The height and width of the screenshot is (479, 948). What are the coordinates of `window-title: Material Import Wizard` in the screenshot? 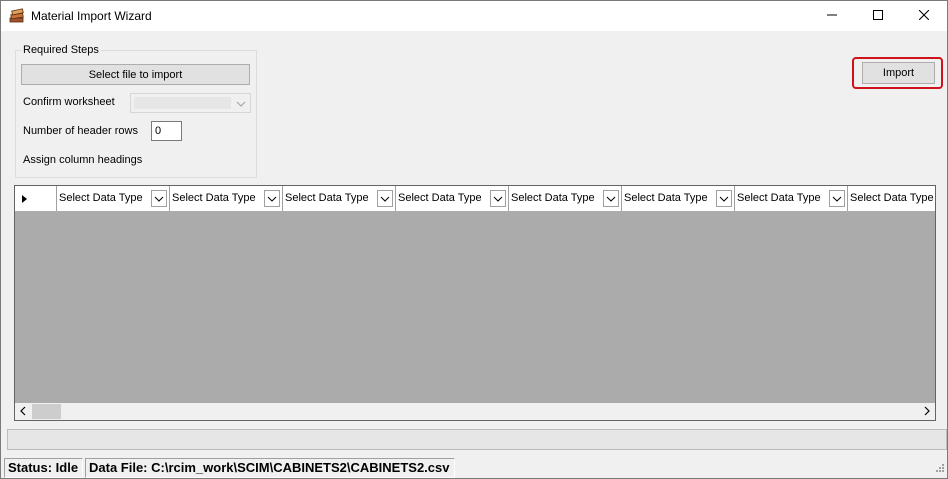 It's located at (91, 16).